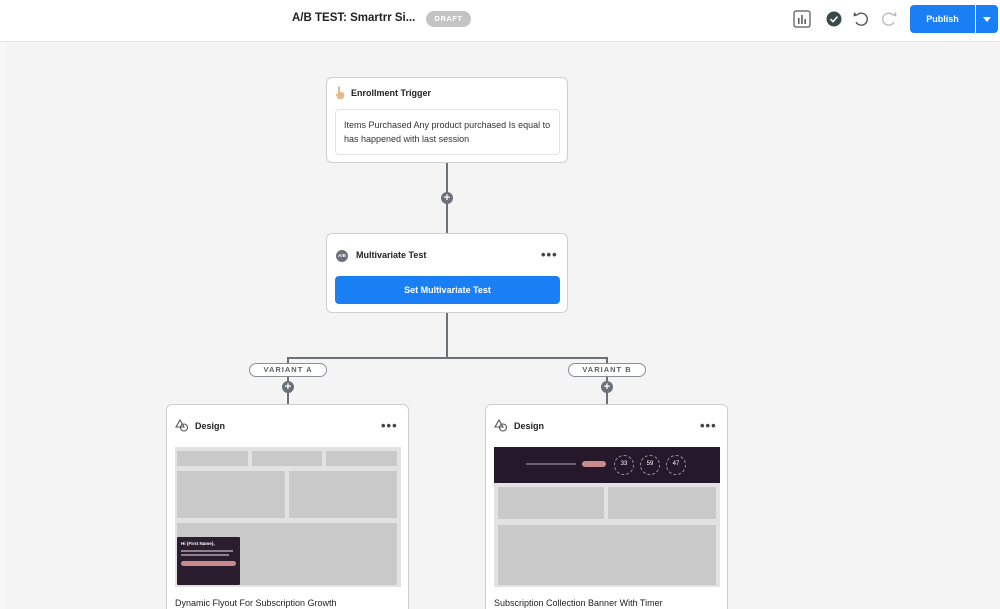 This screenshot has width=1000, height=609. Describe the element at coordinates (942, 19) in the screenshot. I see `publish-button: Publish` at that location.